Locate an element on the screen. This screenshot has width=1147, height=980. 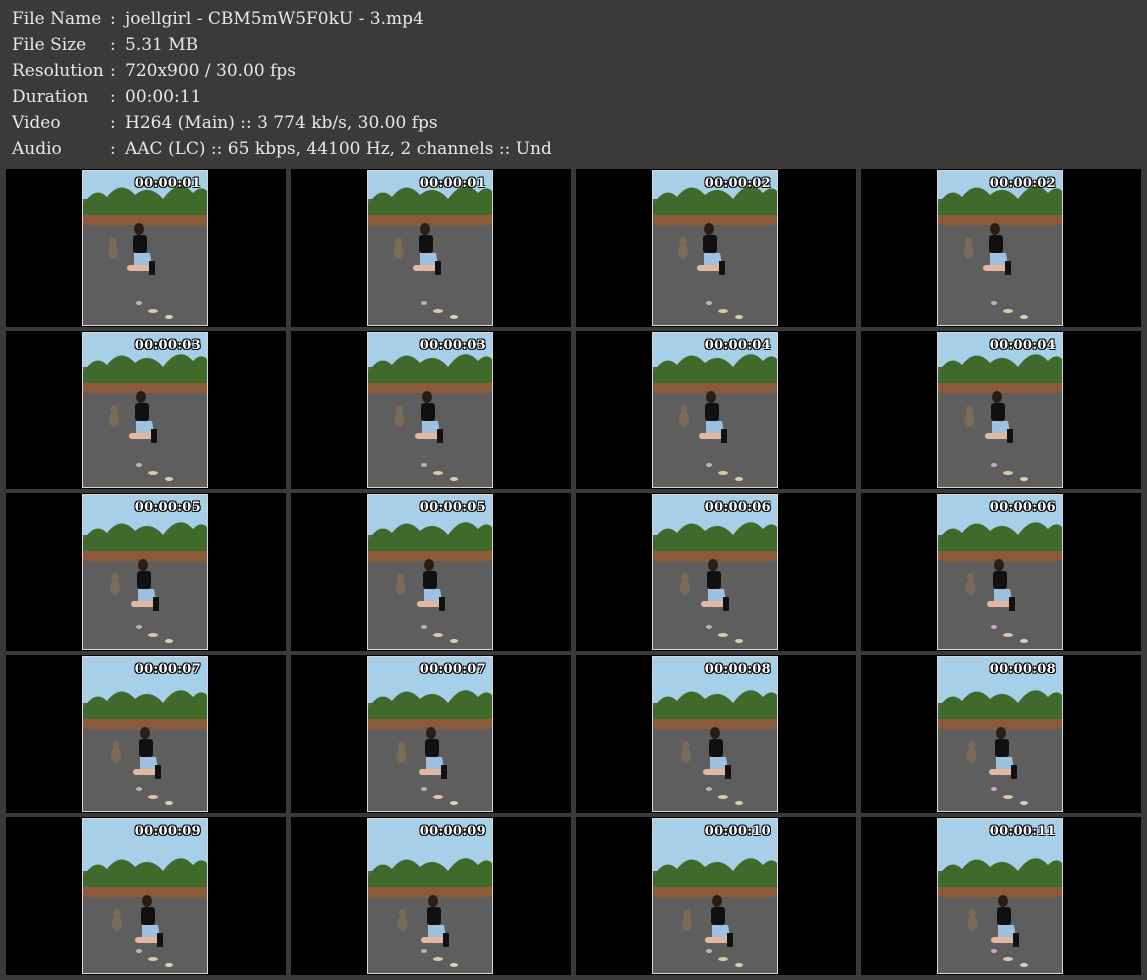
frame-timestamp: 00:00:11 is located at coordinates (1022, 831).